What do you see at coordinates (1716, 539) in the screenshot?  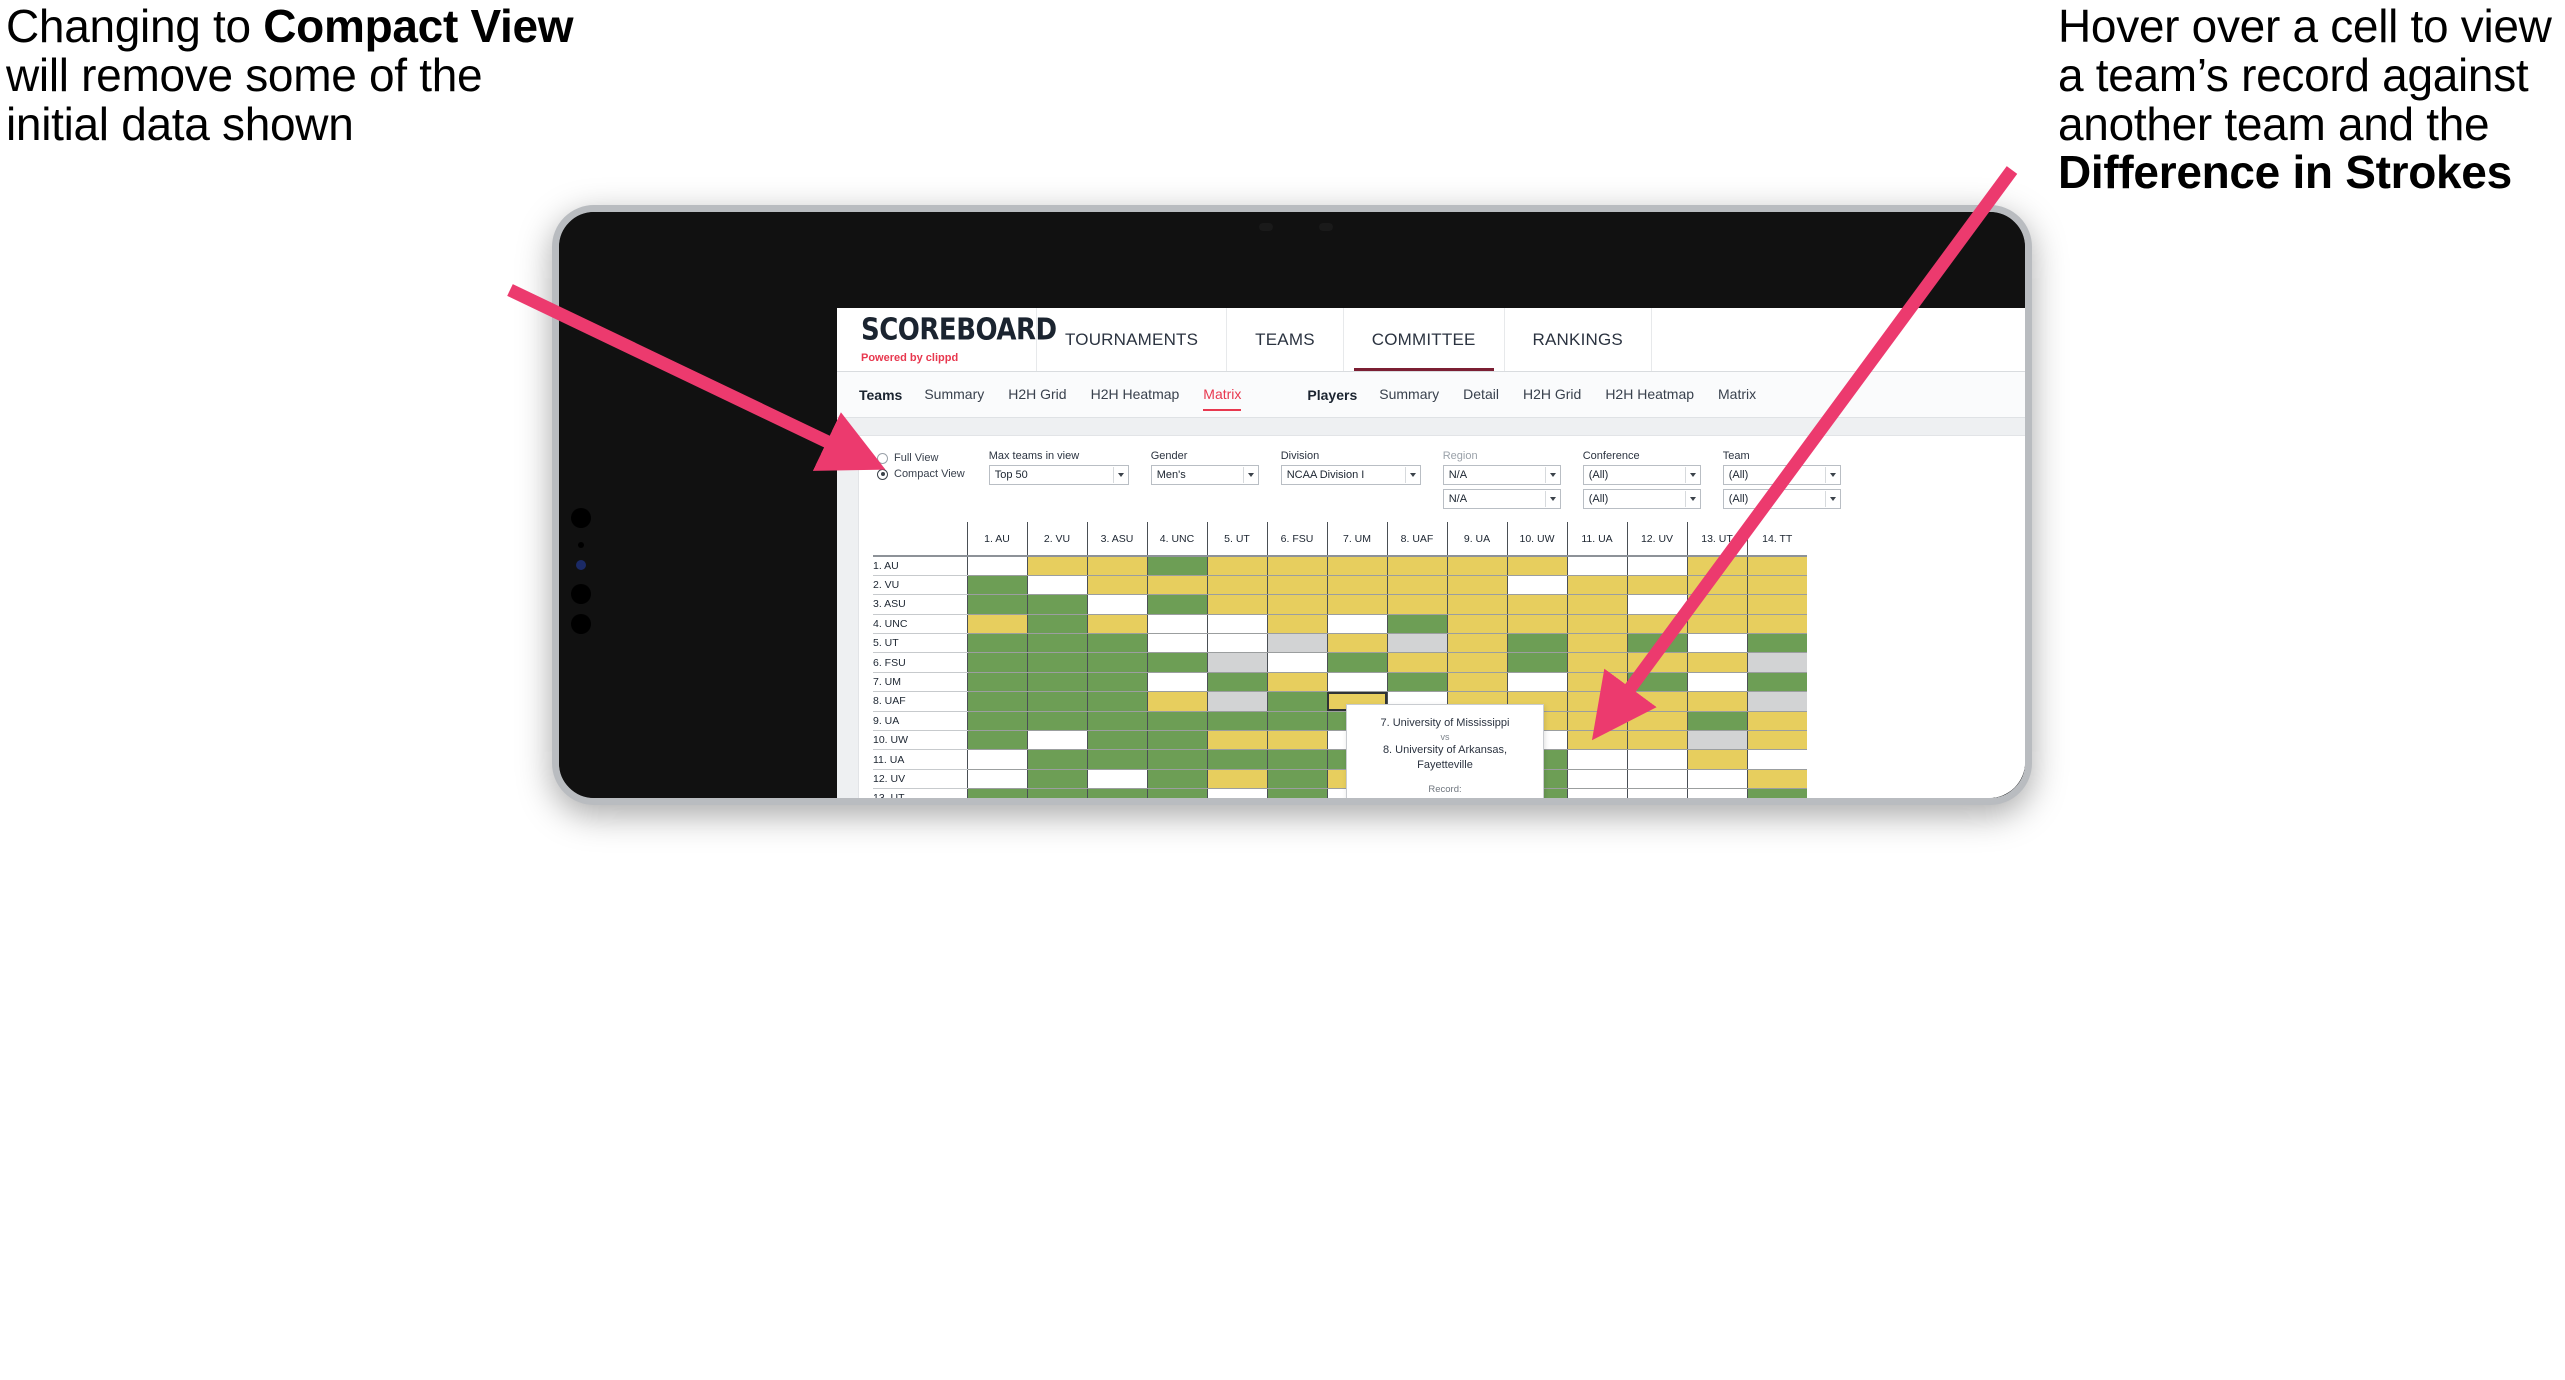 I see `matrix-column-header: 13. UT` at bounding box center [1716, 539].